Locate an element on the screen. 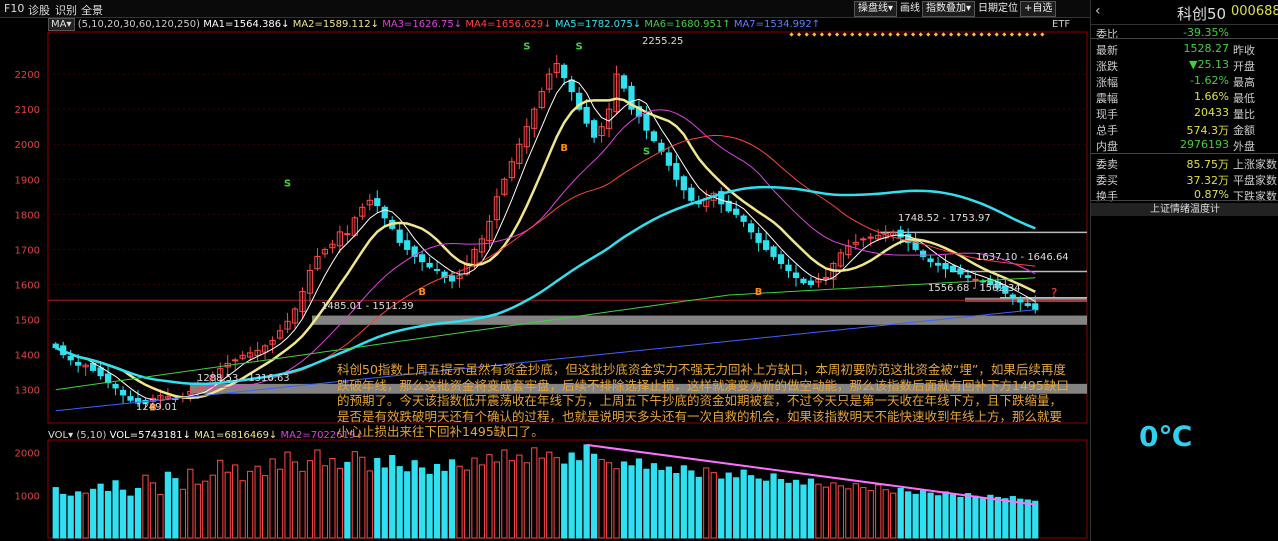 The height and width of the screenshot is (541, 1278). sentiment-temperature: 0℃ is located at coordinates (1166, 436).